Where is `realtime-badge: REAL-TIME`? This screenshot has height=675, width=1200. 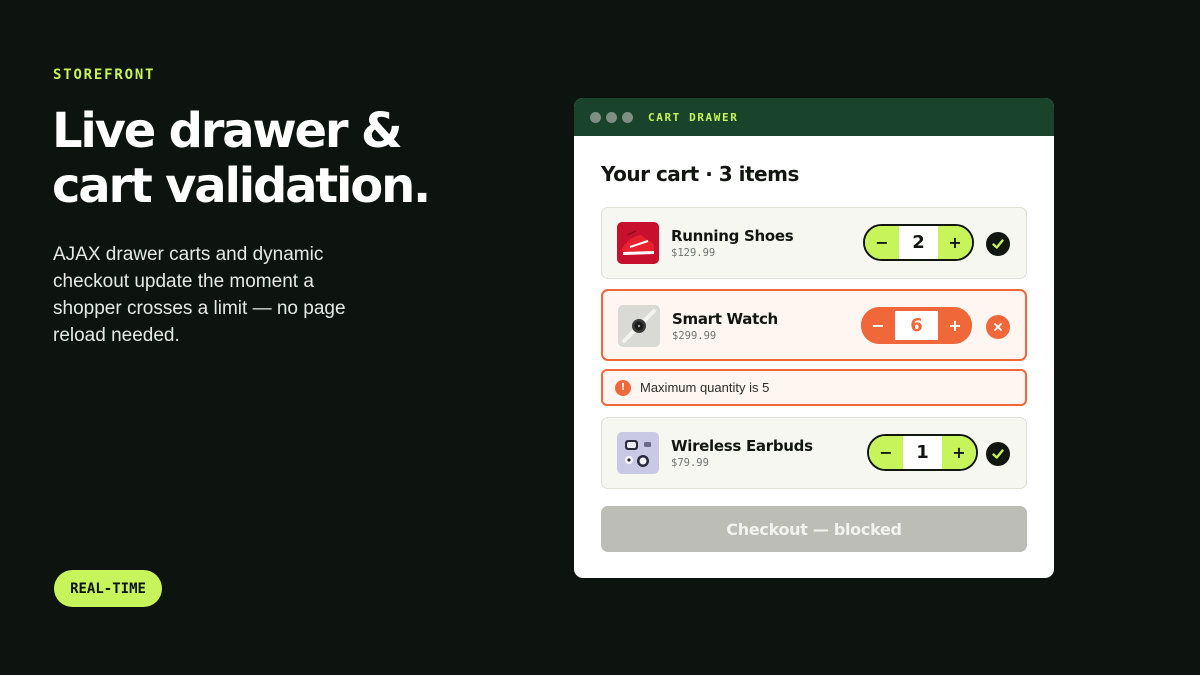 realtime-badge: REAL-TIME is located at coordinates (108, 588).